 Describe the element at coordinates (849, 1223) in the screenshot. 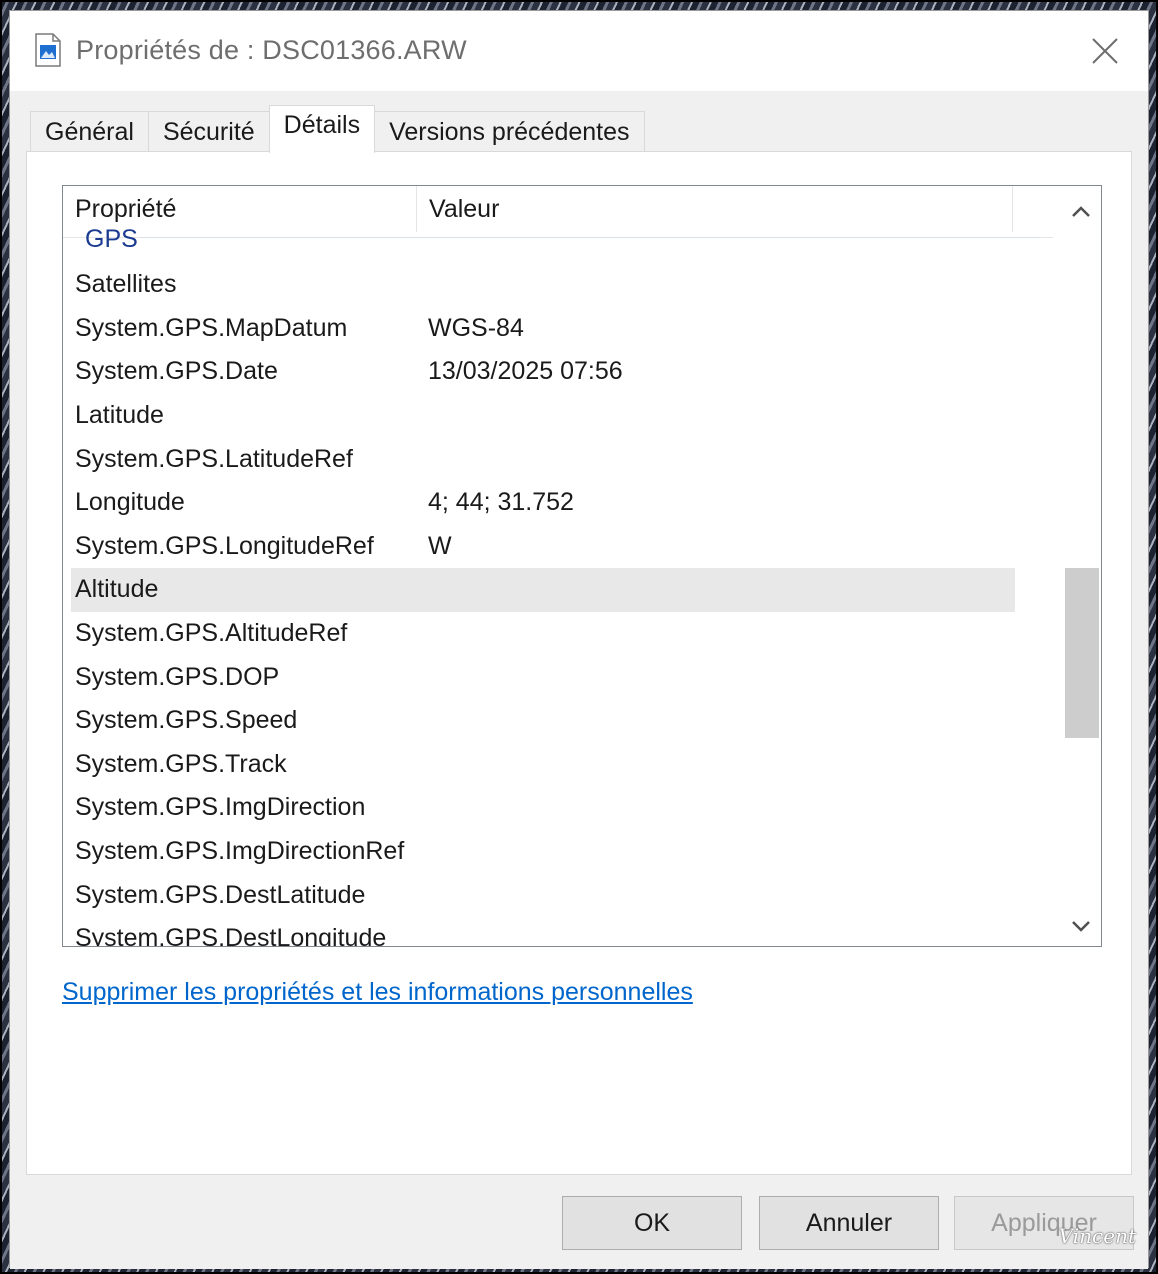

I see `cancel-button: Annuler` at that location.